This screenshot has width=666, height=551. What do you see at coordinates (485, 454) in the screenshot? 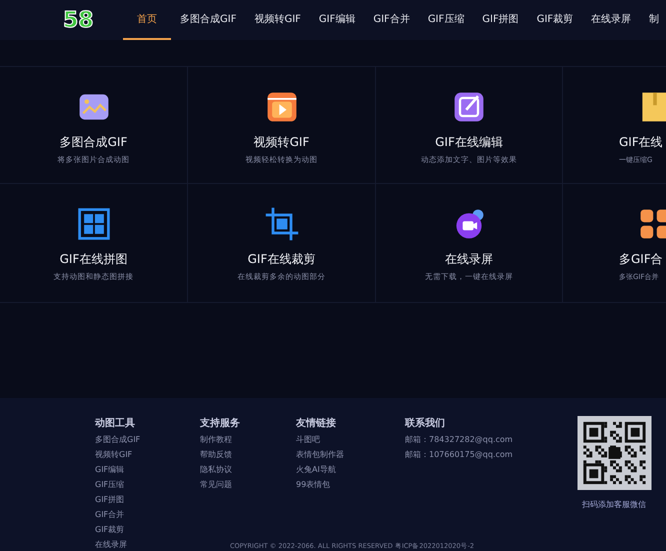
I see `footer-link: 邮箱：107660175@qq.com` at bounding box center [485, 454].